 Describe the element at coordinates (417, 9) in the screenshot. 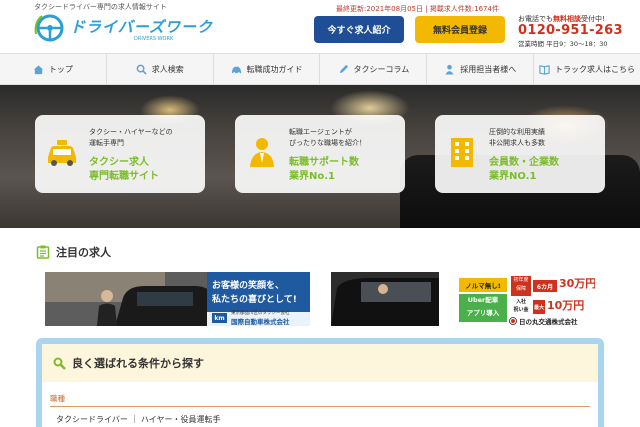

I see `update-info: 最終更新:2021年08月05日 | 掲載求人件数:1674件` at that location.